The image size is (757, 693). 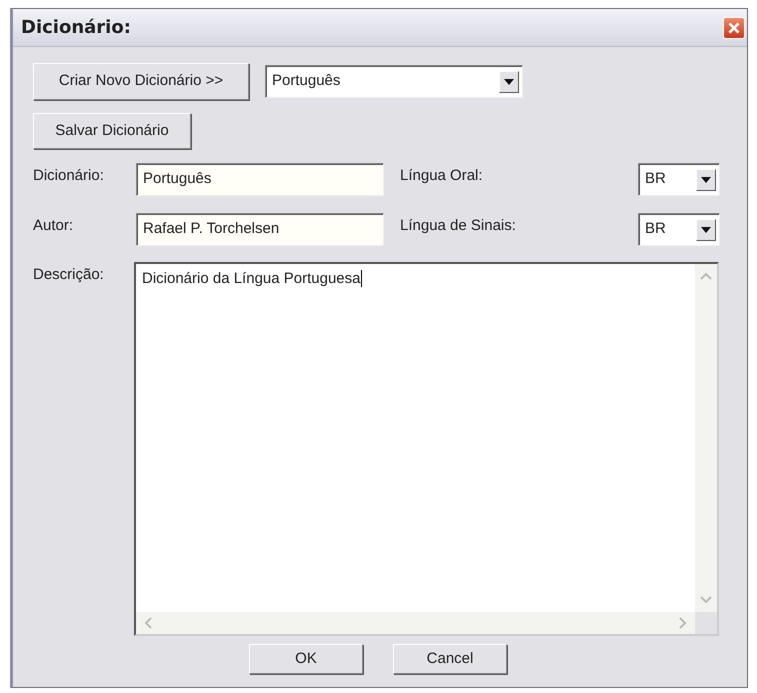 What do you see at coordinates (458, 226) in the screenshot?
I see `field-label: Língua de Sinais:` at bounding box center [458, 226].